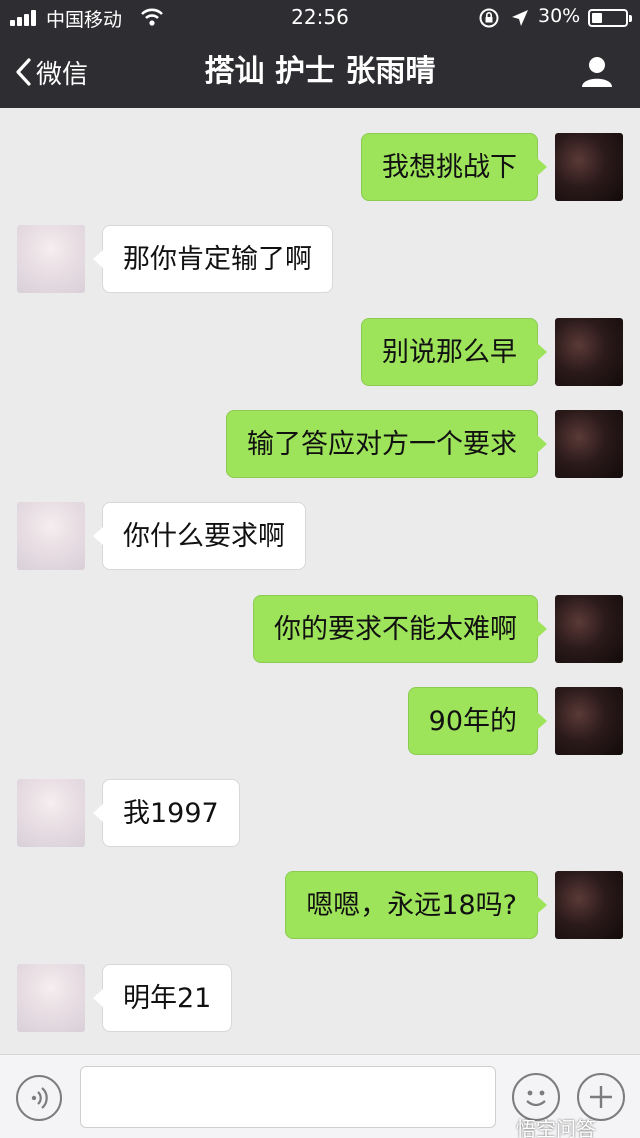 The height and width of the screenshot is (1138, 640). I want to click on message-row-outgoing: 你的要求不能太难啊, so click(320, 630).